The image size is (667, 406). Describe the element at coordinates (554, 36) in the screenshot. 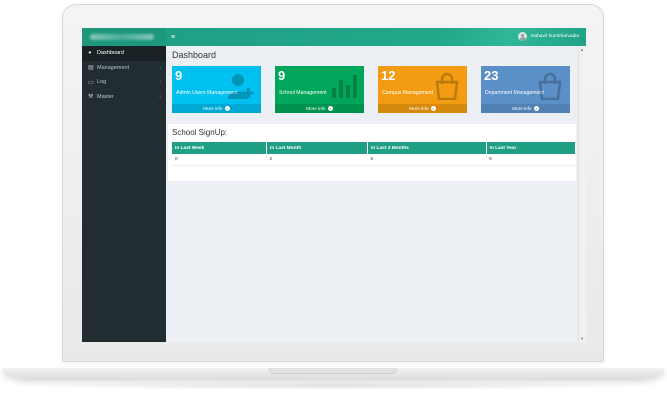

I see `user-name: mahavir kumbharvadia` at that location.